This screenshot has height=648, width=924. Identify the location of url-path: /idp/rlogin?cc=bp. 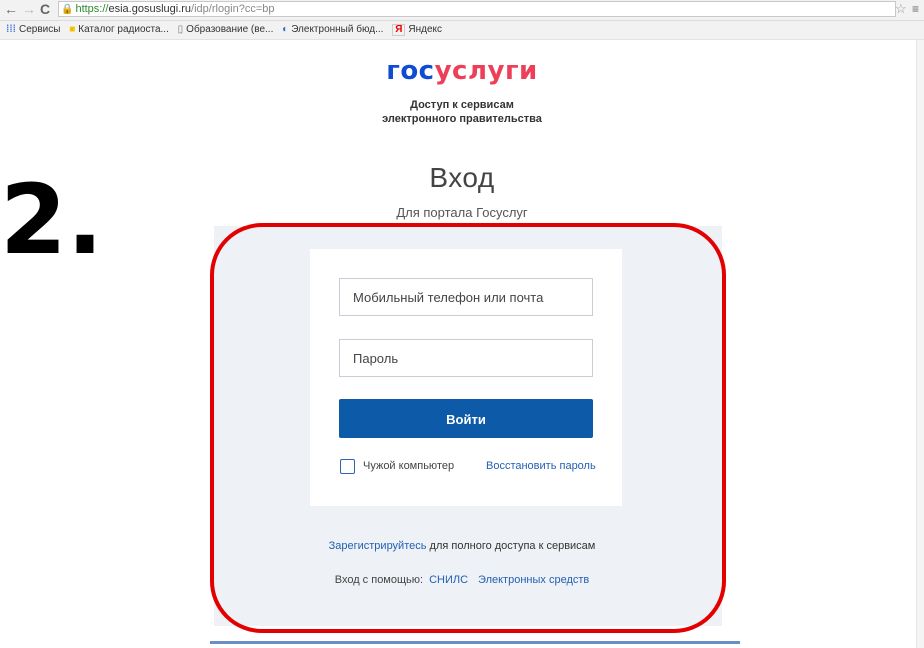
(233, 9).